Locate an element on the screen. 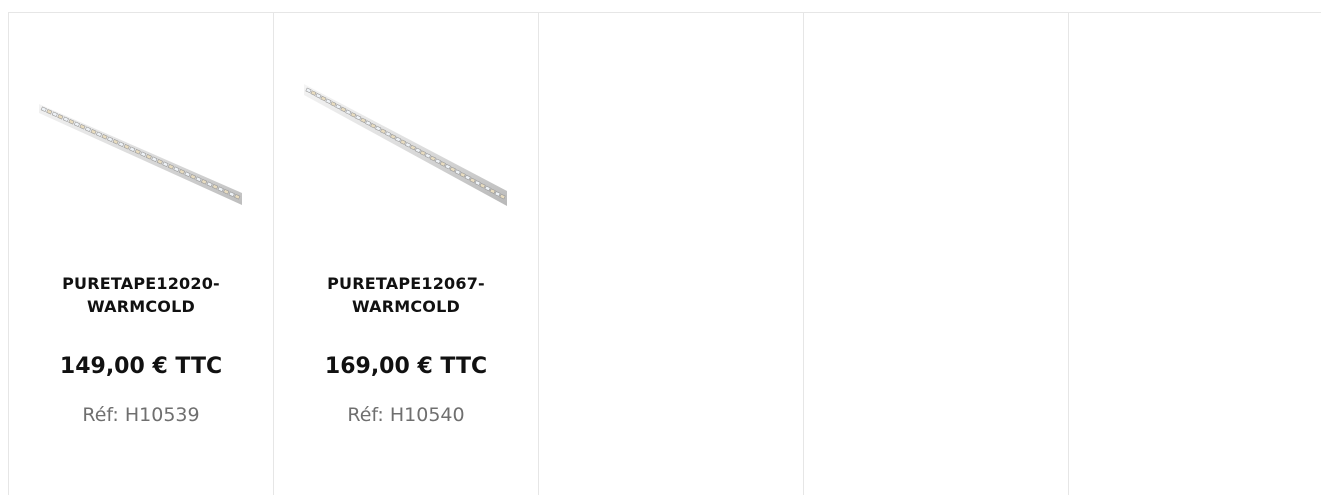 The width and height of the screenshot is (1321, 495). product-name: PURETAPE12020- WARMCOLD is located at coordinates (141, 295).